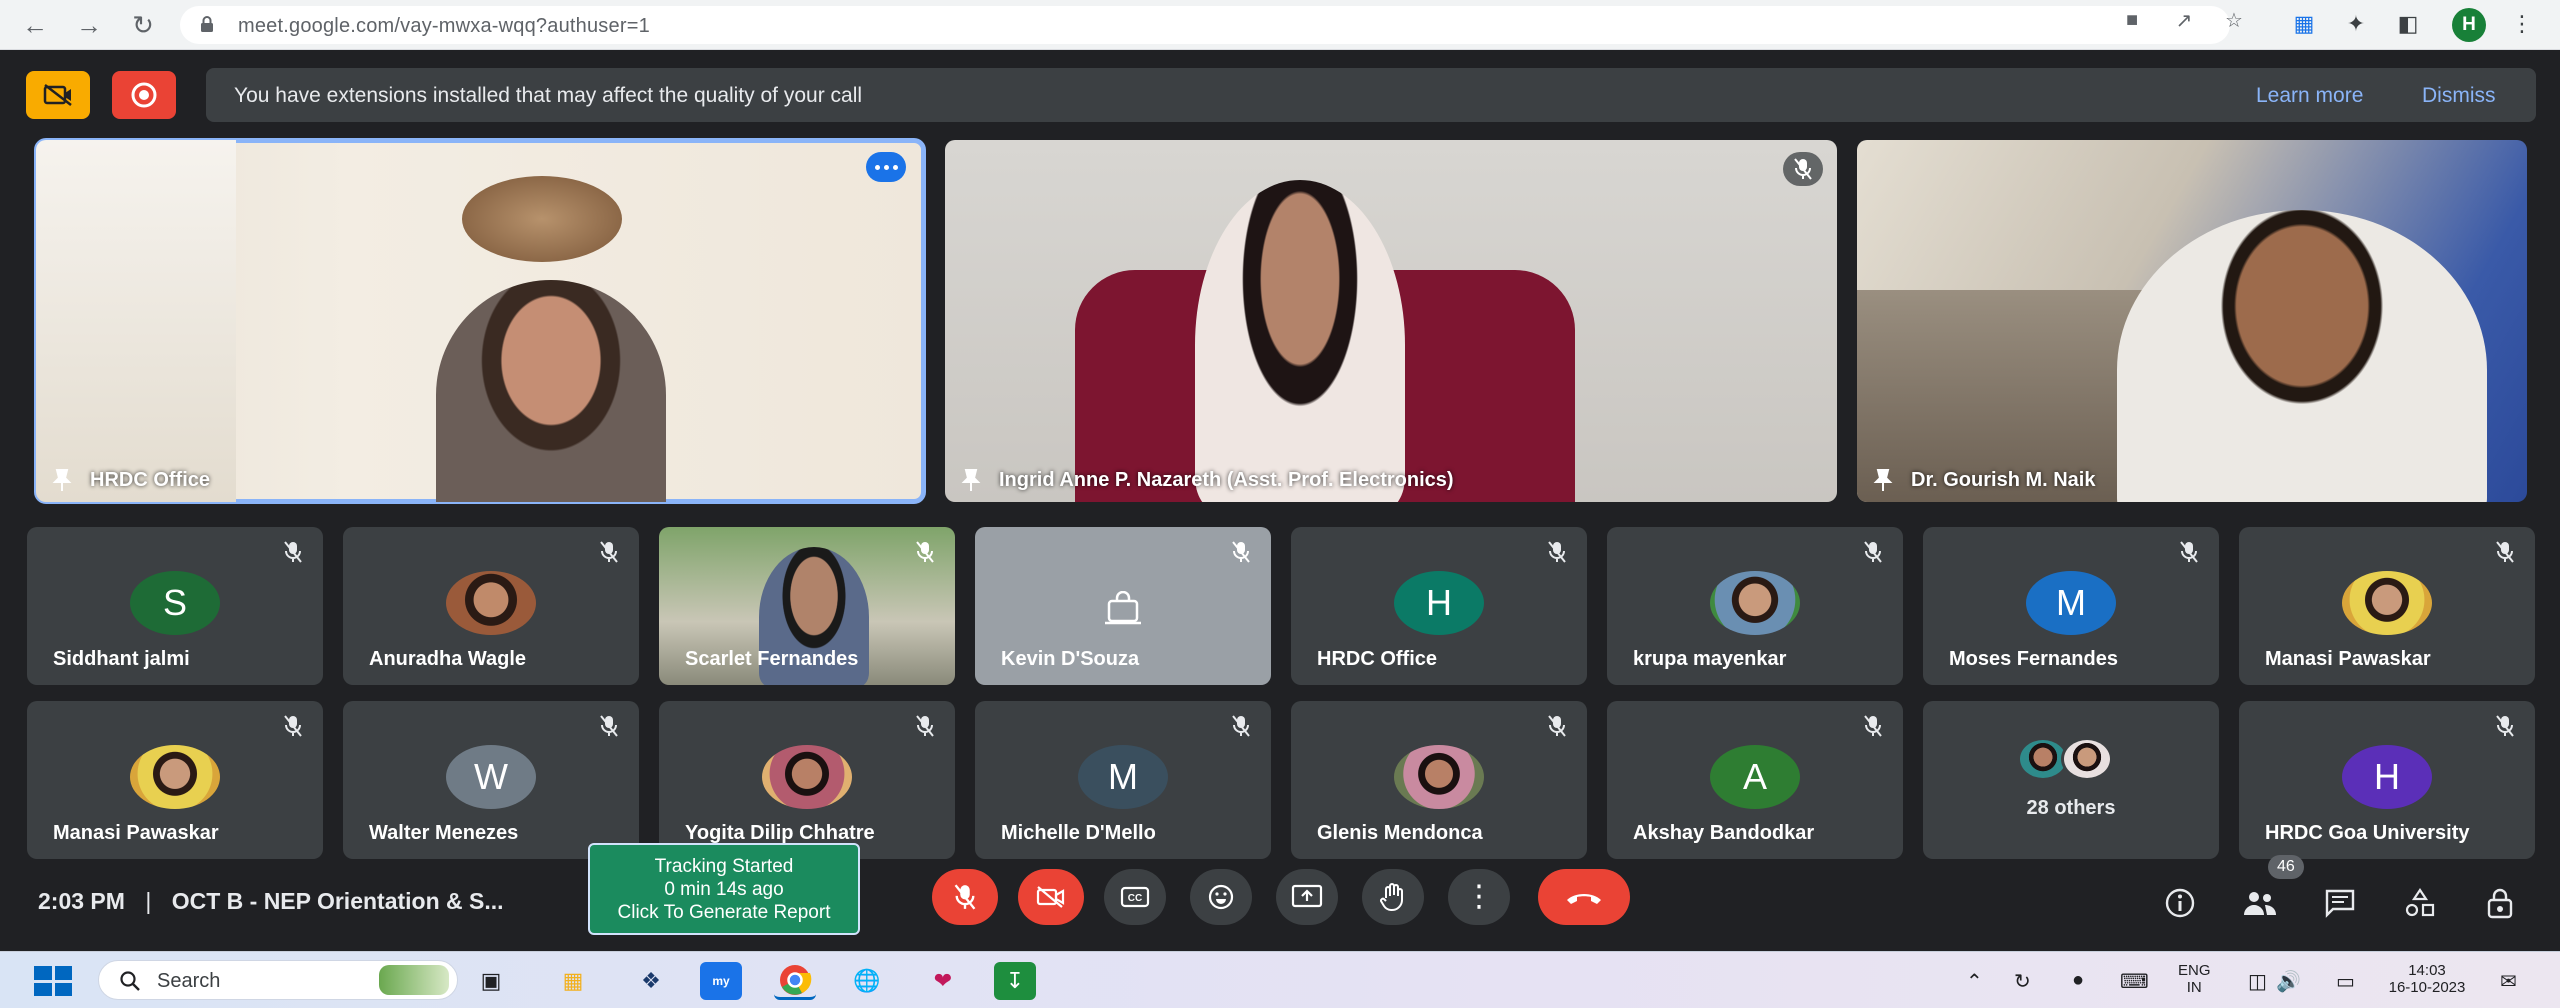 The width and height of the screenshot is (2560, 1008). What do you see at coordinates (1123, 780) in the screenshot?
I see `participant-tile: M Michelle D'Mello` at bounding box center [1123, 780].